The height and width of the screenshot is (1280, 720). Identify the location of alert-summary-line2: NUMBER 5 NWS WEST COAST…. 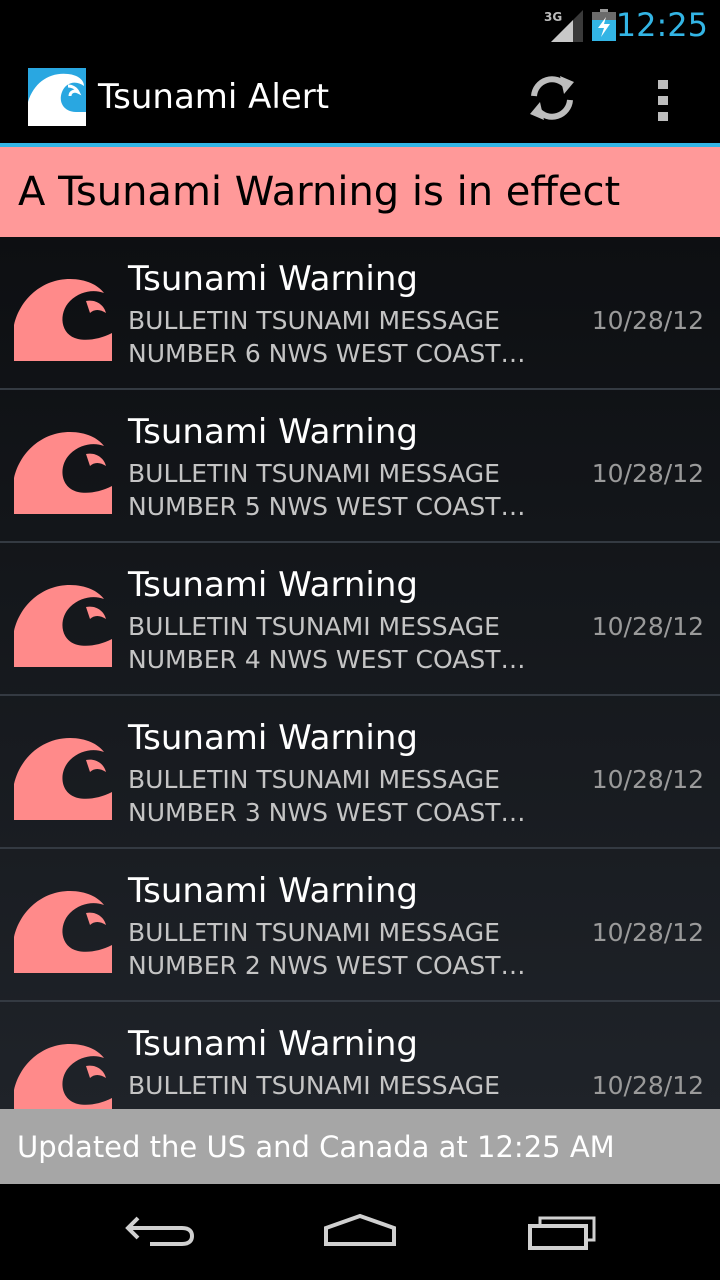
(327, 506).